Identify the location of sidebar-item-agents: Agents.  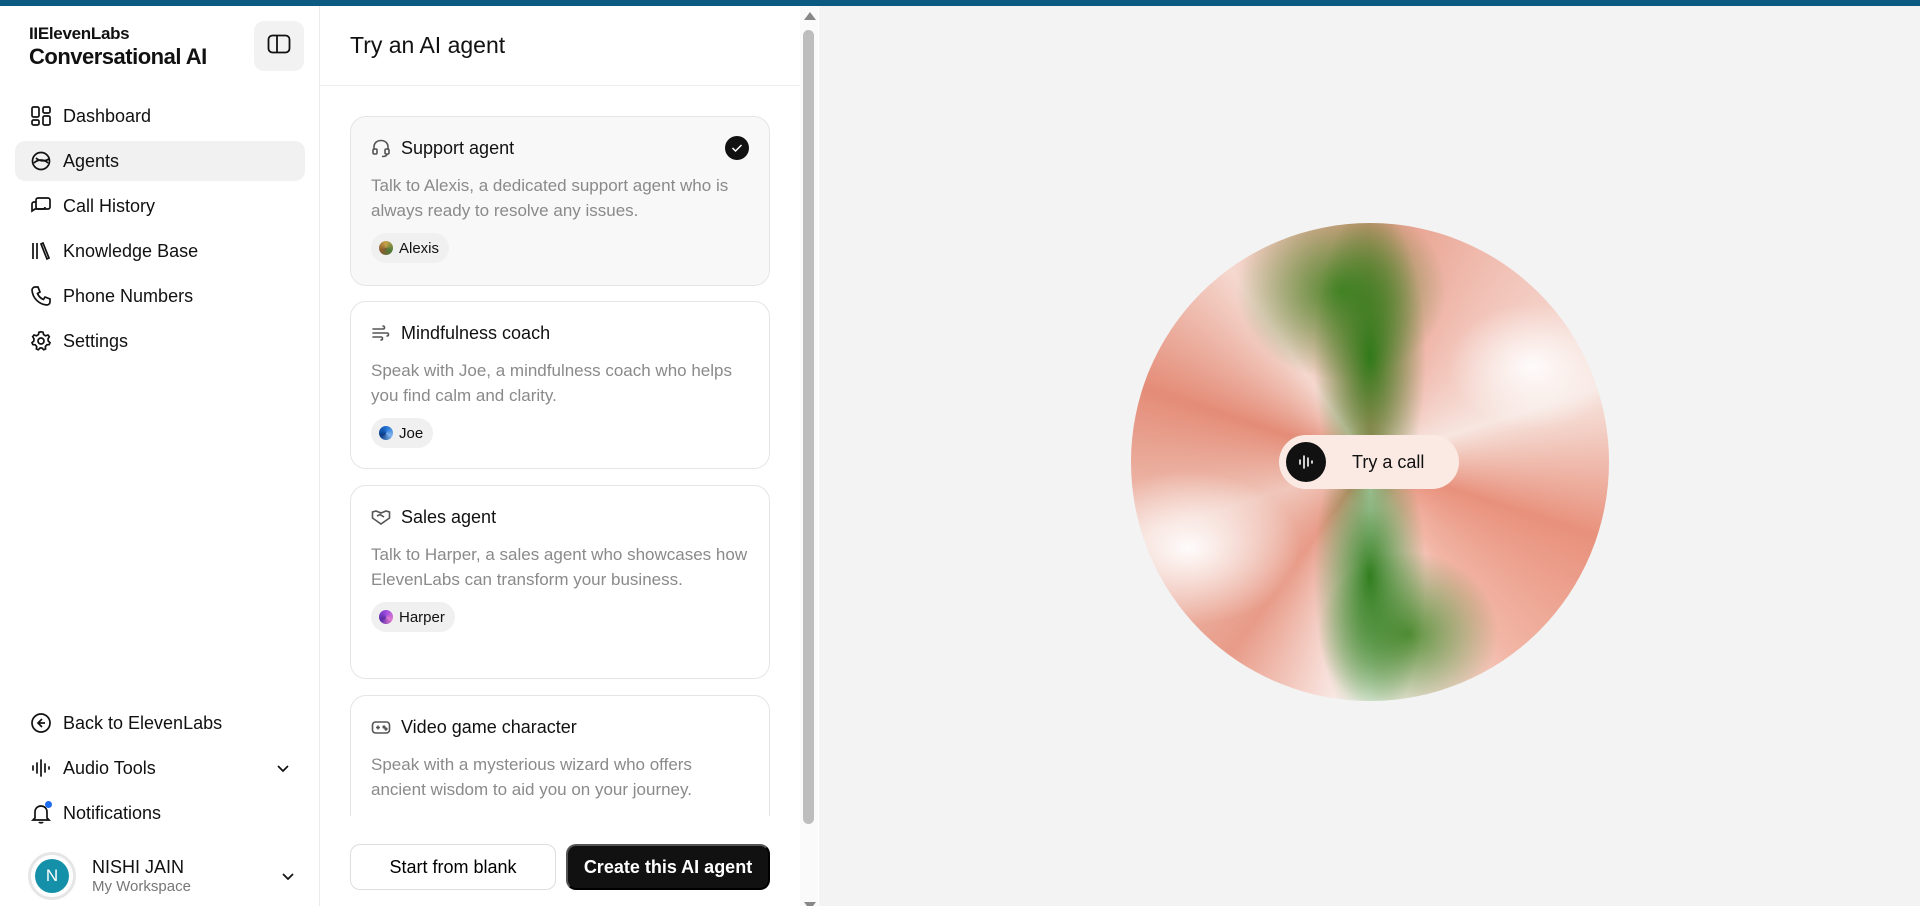
(160, 161).